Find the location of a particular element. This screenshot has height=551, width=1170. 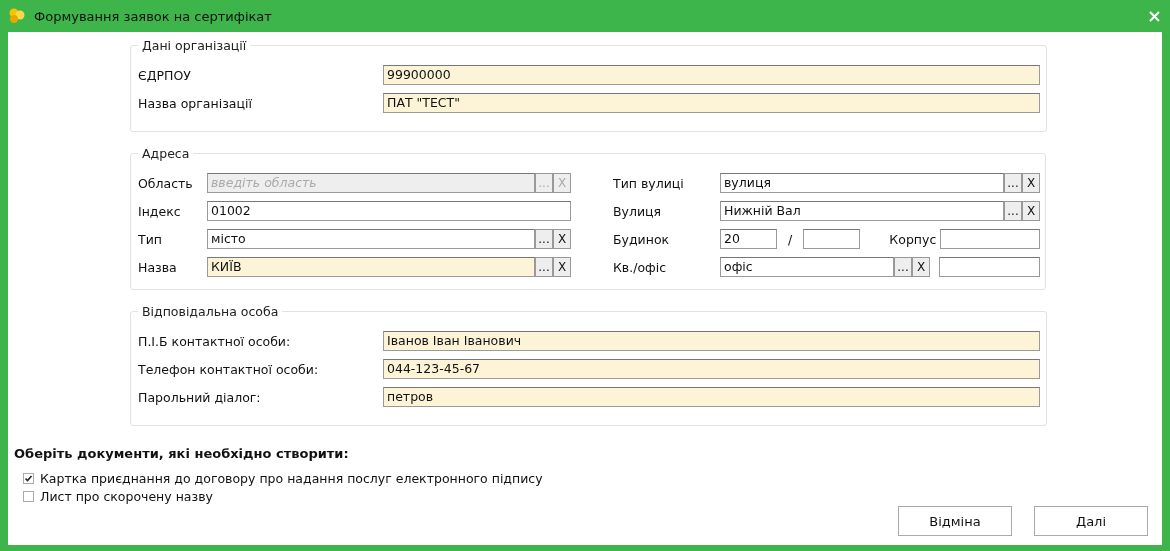

field-label: Телефон контактної особи: is located at coordinates (229, 369).